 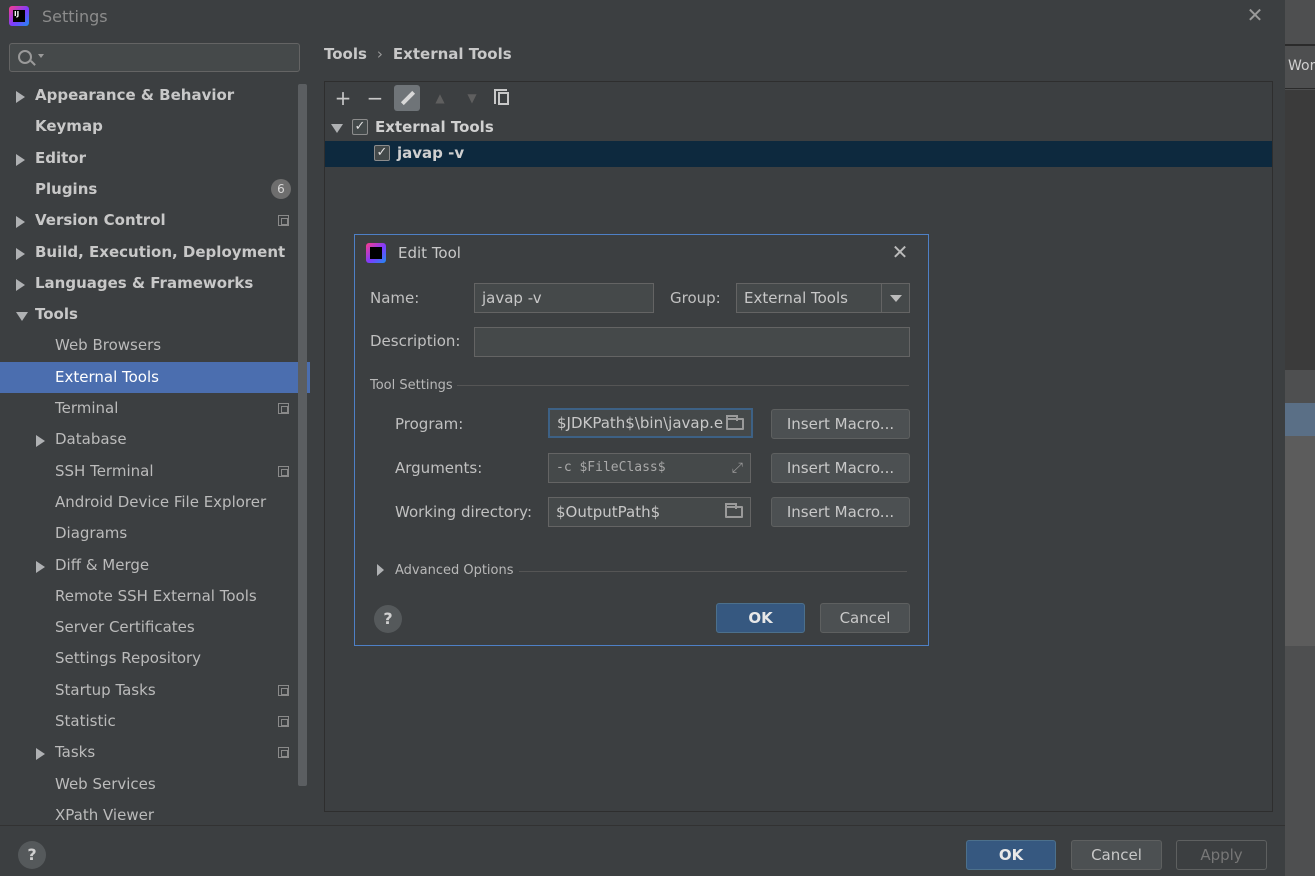 I want to click on group-combobox: External Tools, so click(x=823, y=298).